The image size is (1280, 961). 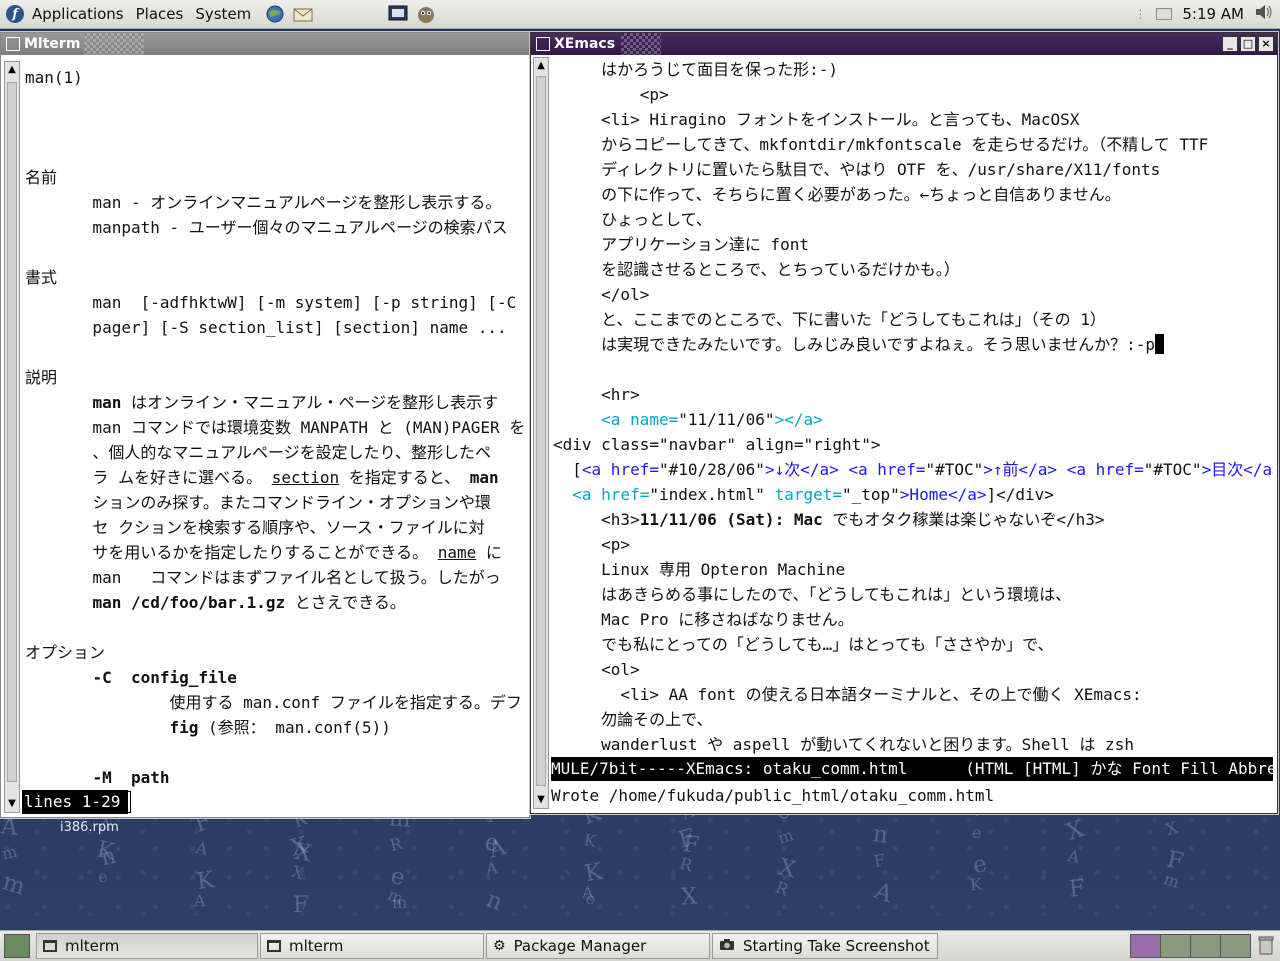 What do you see at coordinates (1062, 469) in the screenshot?
I see `buffer-text` at bounding box center [1062, 469].